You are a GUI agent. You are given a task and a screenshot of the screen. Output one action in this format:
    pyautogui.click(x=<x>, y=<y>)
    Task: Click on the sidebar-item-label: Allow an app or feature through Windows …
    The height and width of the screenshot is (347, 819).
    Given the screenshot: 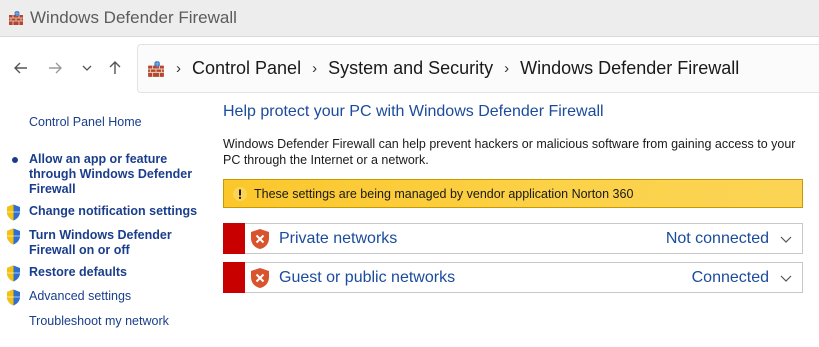 What is the action you would take?
    pyautogui.click(x=111, y=174)
    